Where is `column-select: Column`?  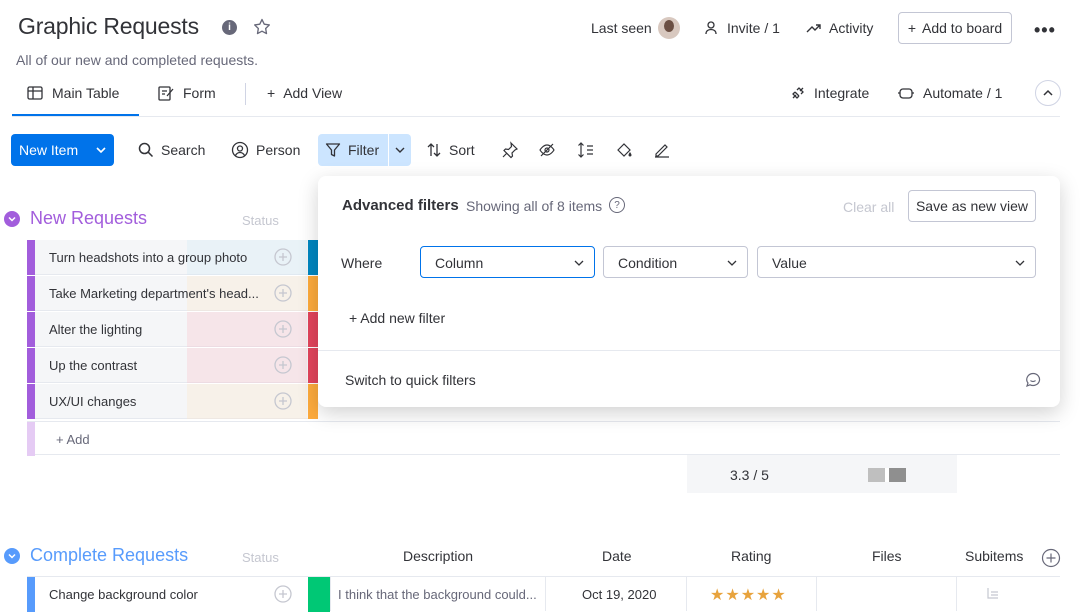
column-select: Column is located at coordinates (507, 262).